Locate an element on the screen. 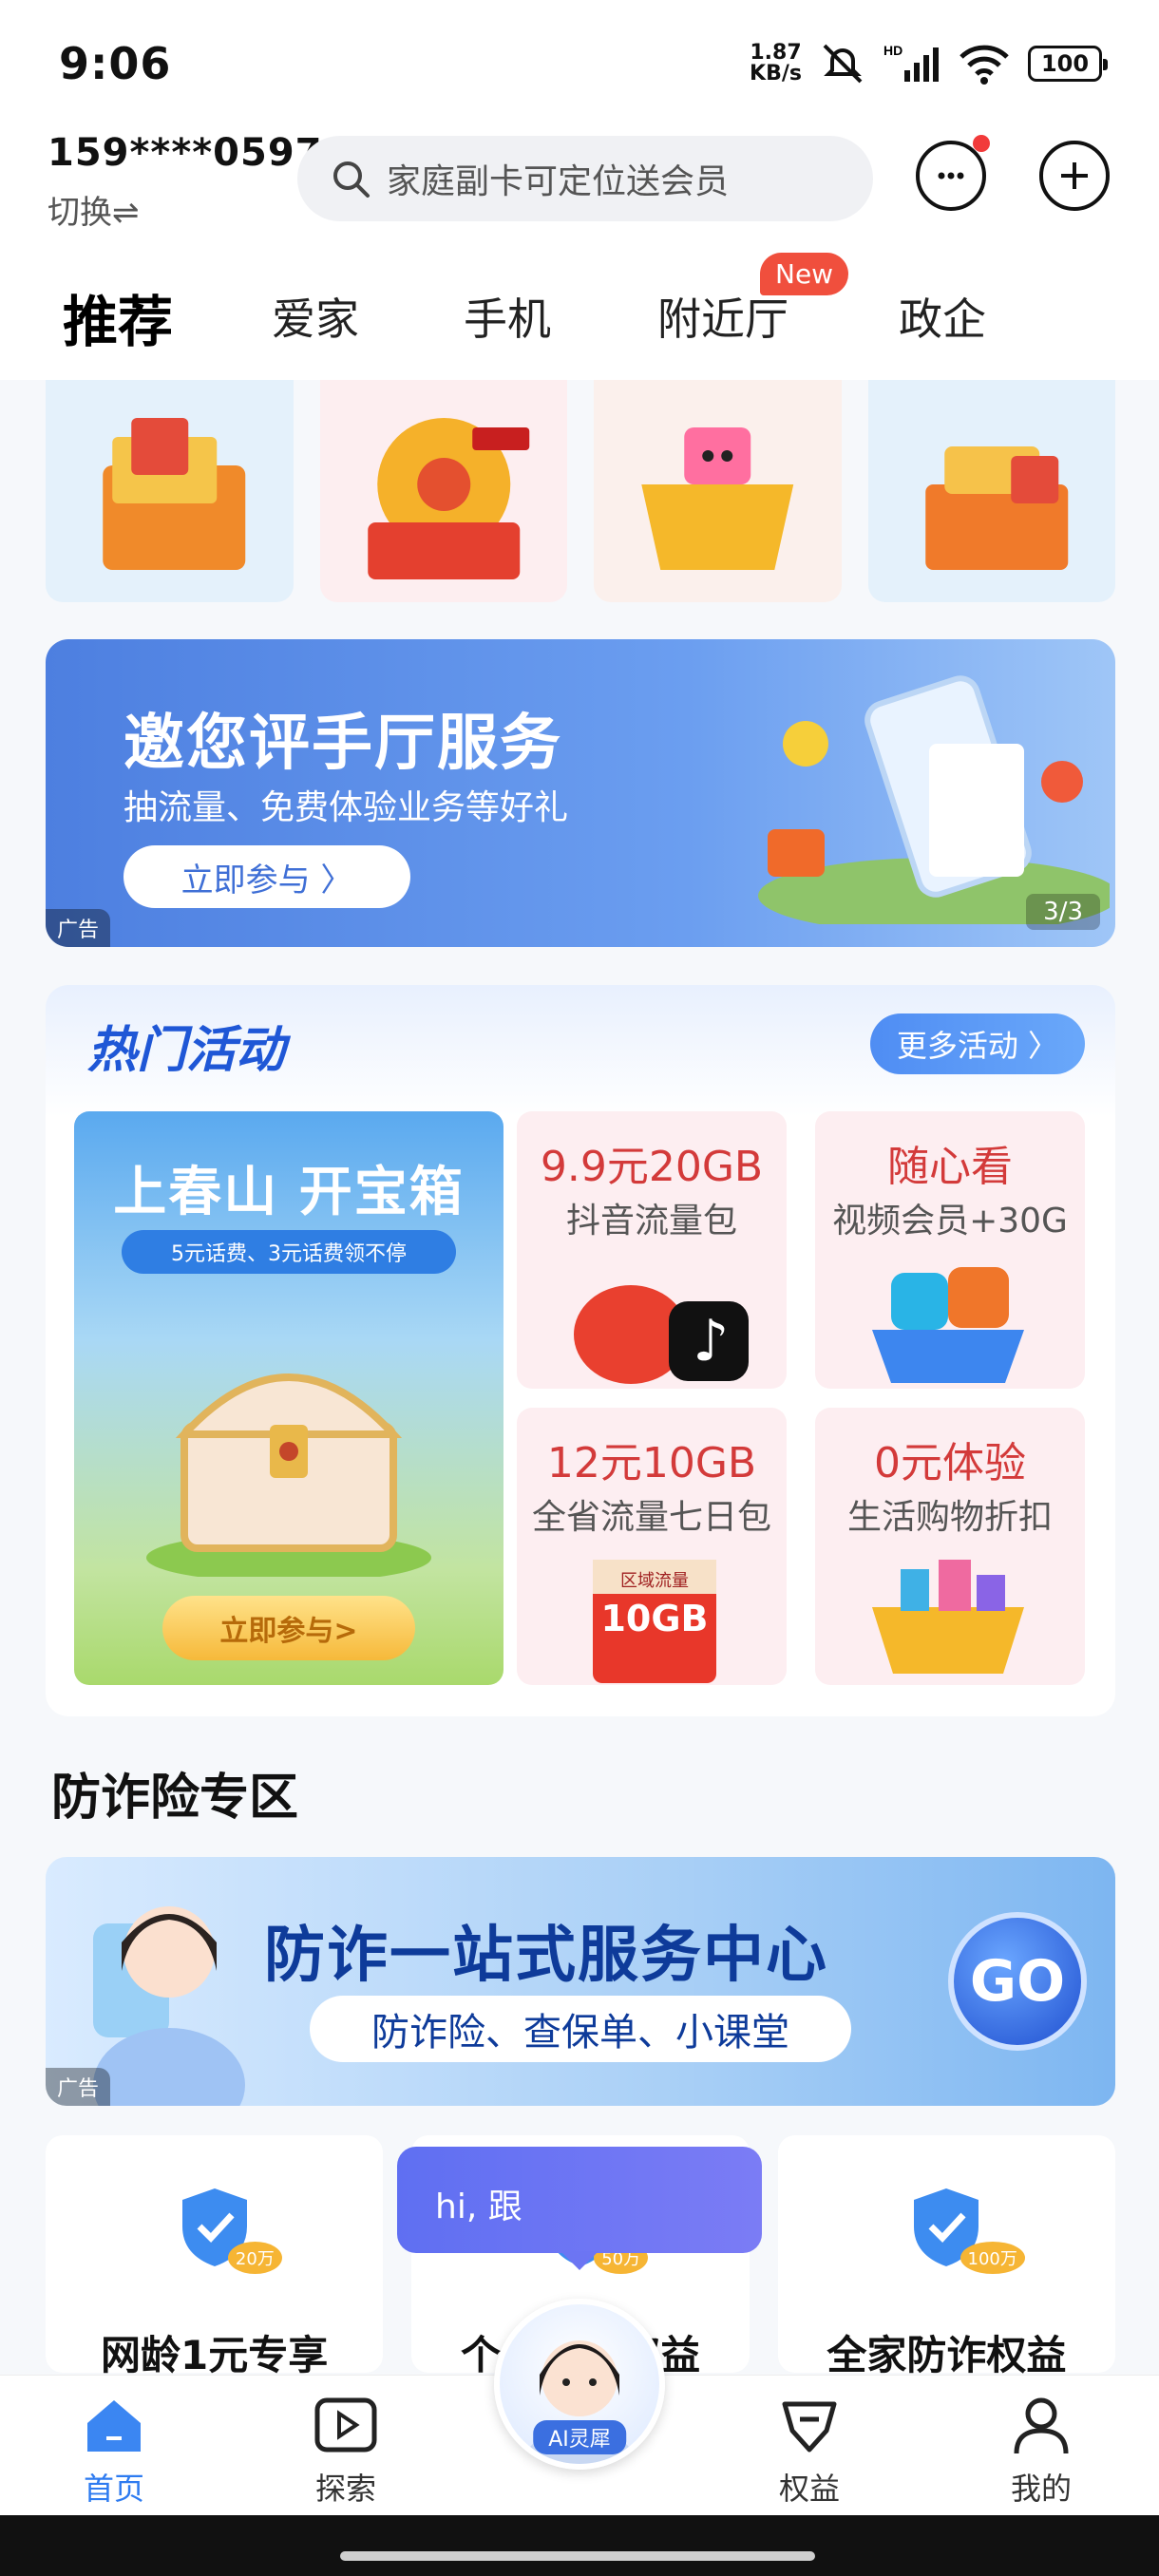 This screenshot has width=1159, height=2576. plus-icon is located at coordinates (1074, 175).